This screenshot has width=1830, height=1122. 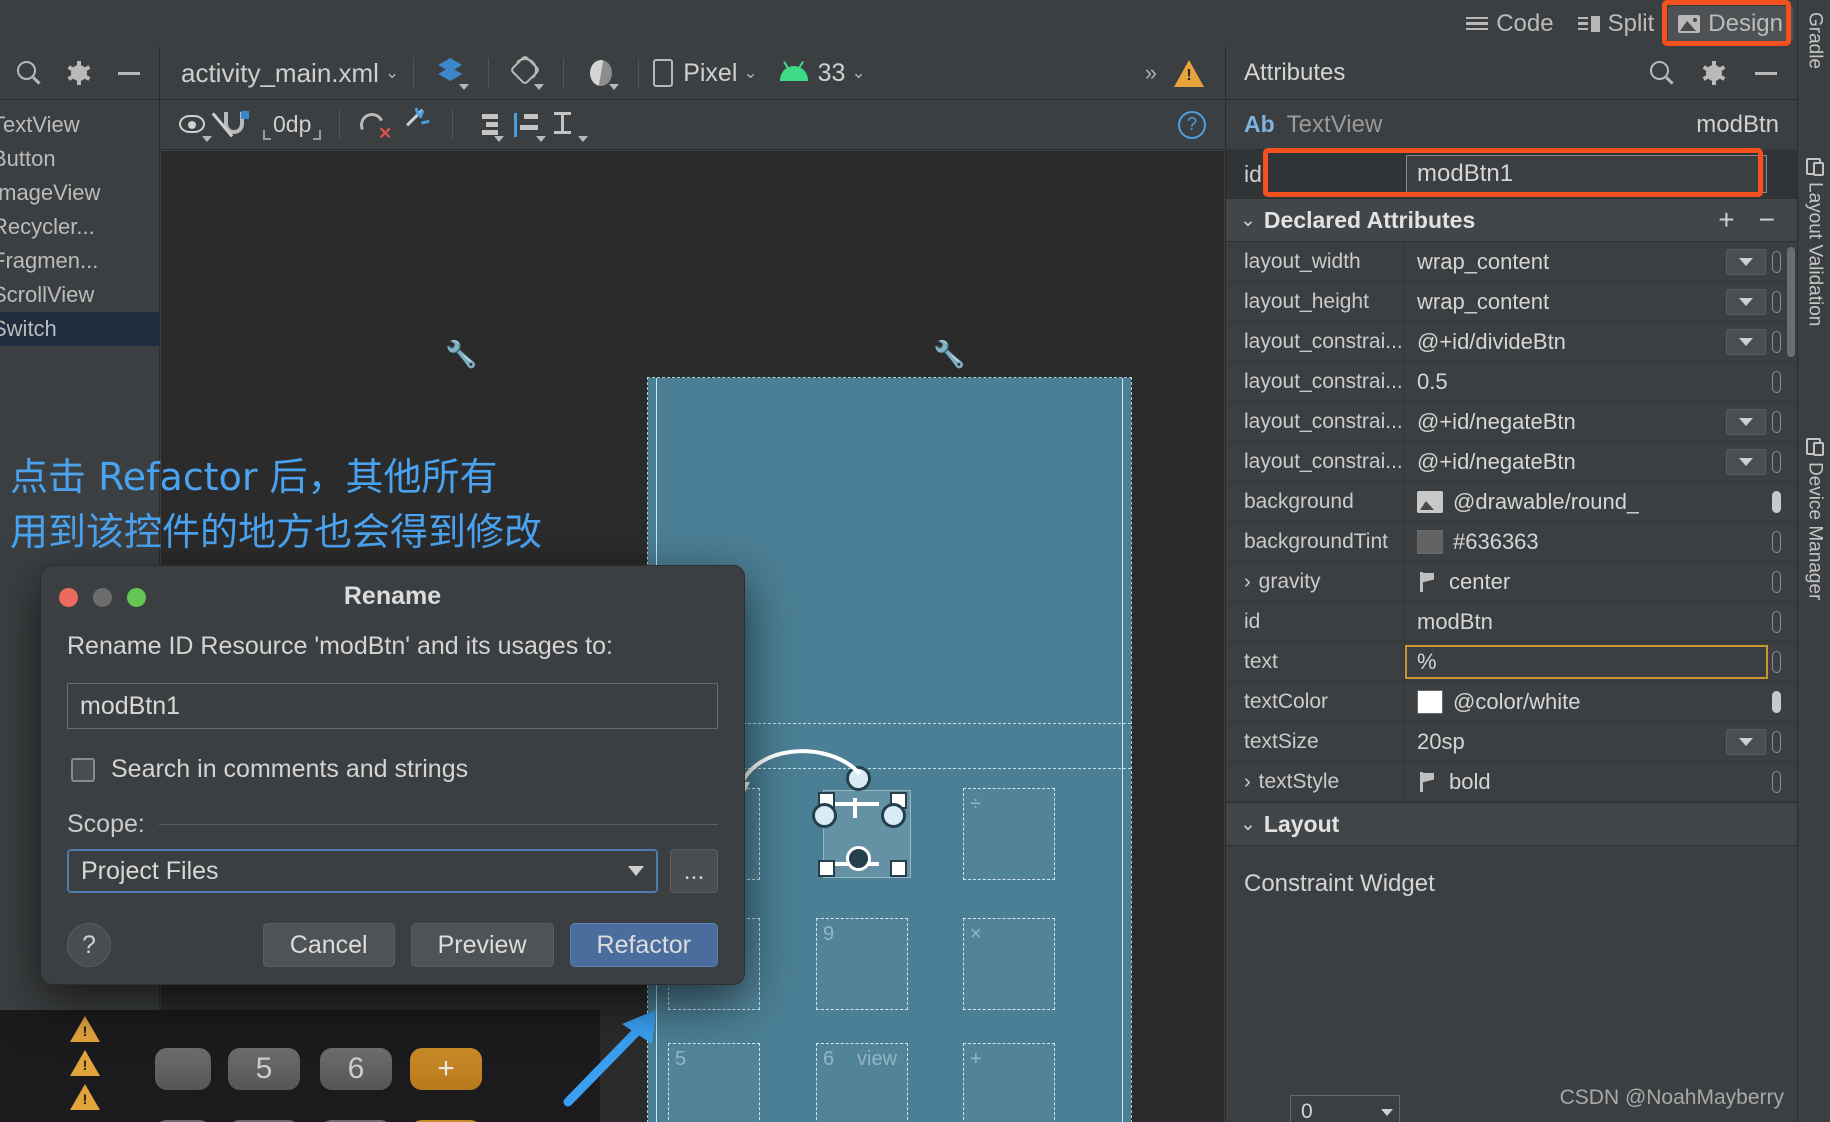 What do you see at coordinates (292, 125) in the screenshot?
I see `default-margin-value: 0dp` at bounding box center [292, 125].